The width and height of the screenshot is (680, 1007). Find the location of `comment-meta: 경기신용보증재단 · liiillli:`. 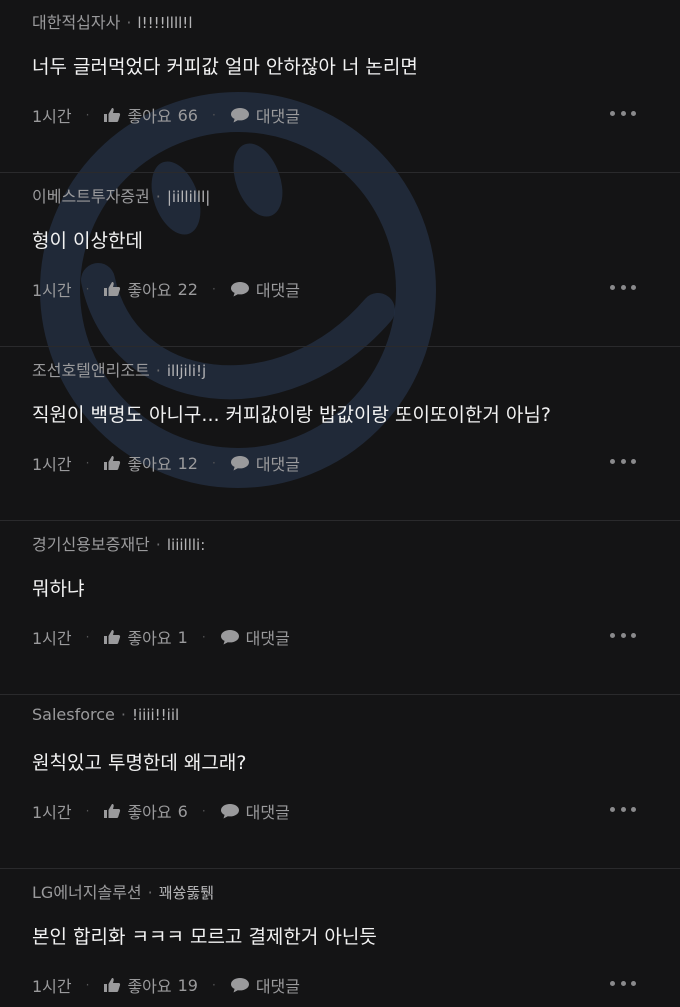

comment-meta: 경기신용보증재단 · liiillli: is located at coordinates (118, 543).